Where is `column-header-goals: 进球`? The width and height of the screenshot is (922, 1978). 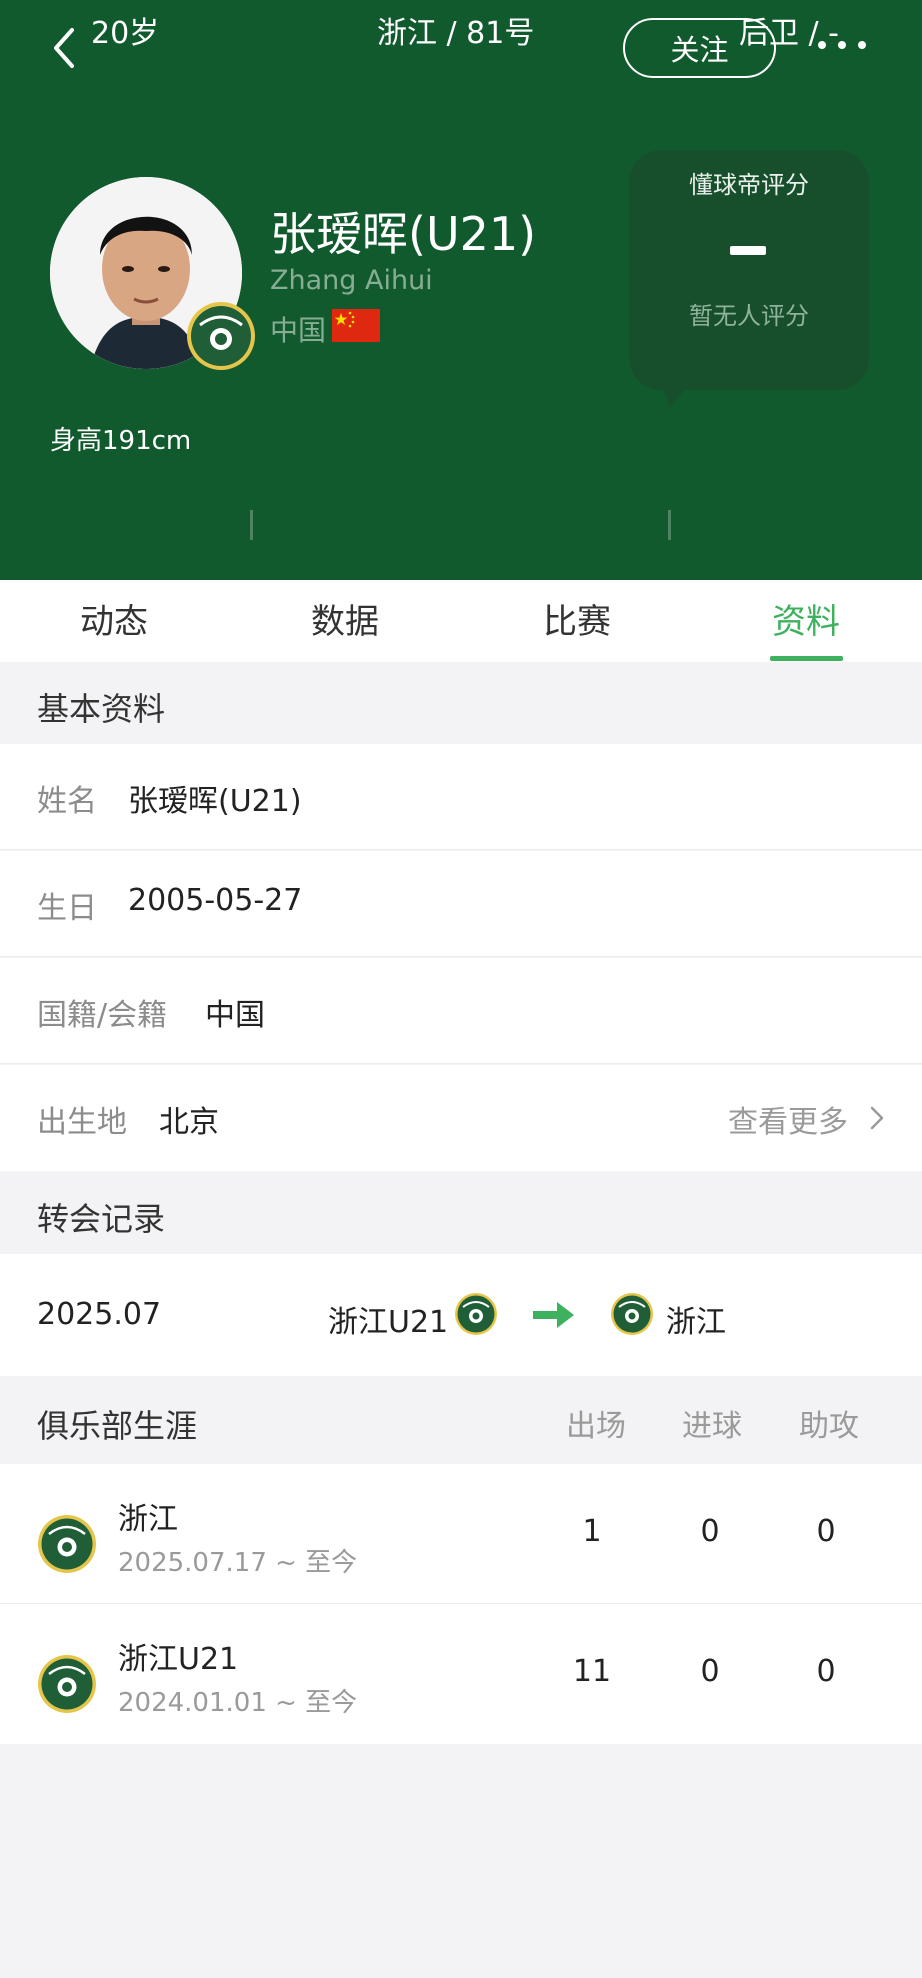
column-header-goals: 进球 is located at coordinates (712, 1426).